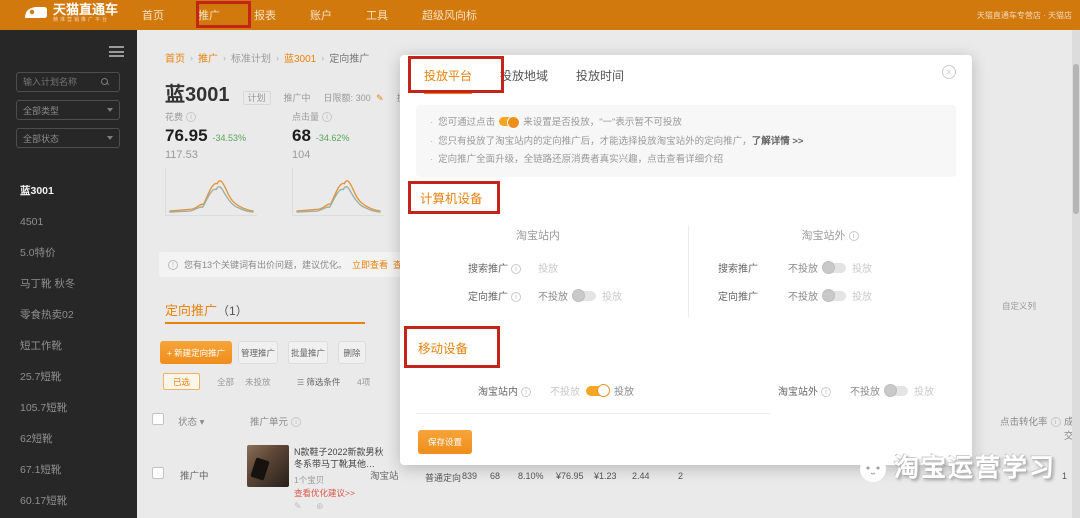 The height and width of the screenshot is (518, 1080). What do you see at coordinates (41, 110) in the screenshot?
I see `type-filter-value: 全部类型` at bounding box center [41, 110].